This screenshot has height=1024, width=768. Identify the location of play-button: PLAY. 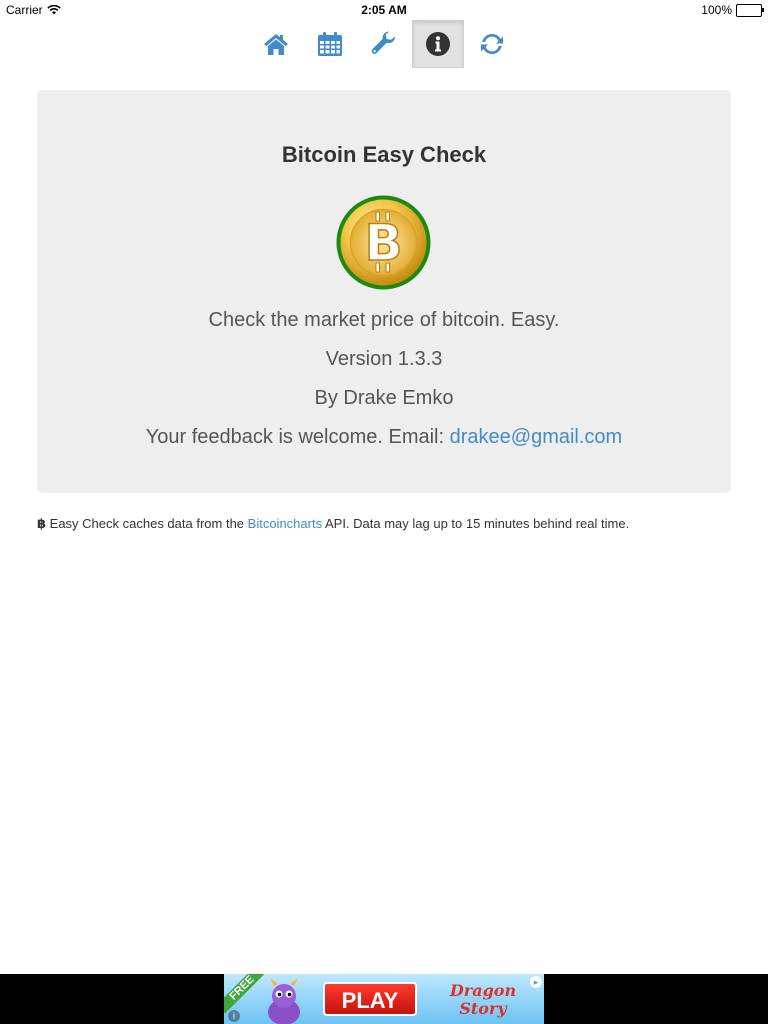
(370, 999).